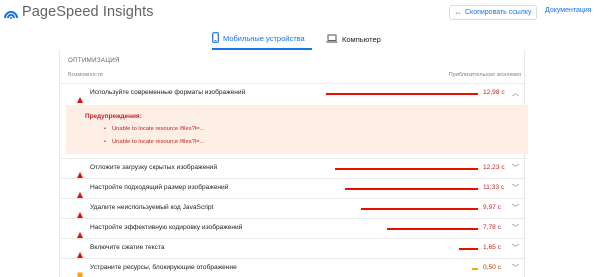 Image resolution: width=600 pixels, height=277 pixels. What do you see at coordinates (498, 12) in the screenshot?
I see `copy-link-label: Скопировать ссылку` at bounding box center [498, 12].